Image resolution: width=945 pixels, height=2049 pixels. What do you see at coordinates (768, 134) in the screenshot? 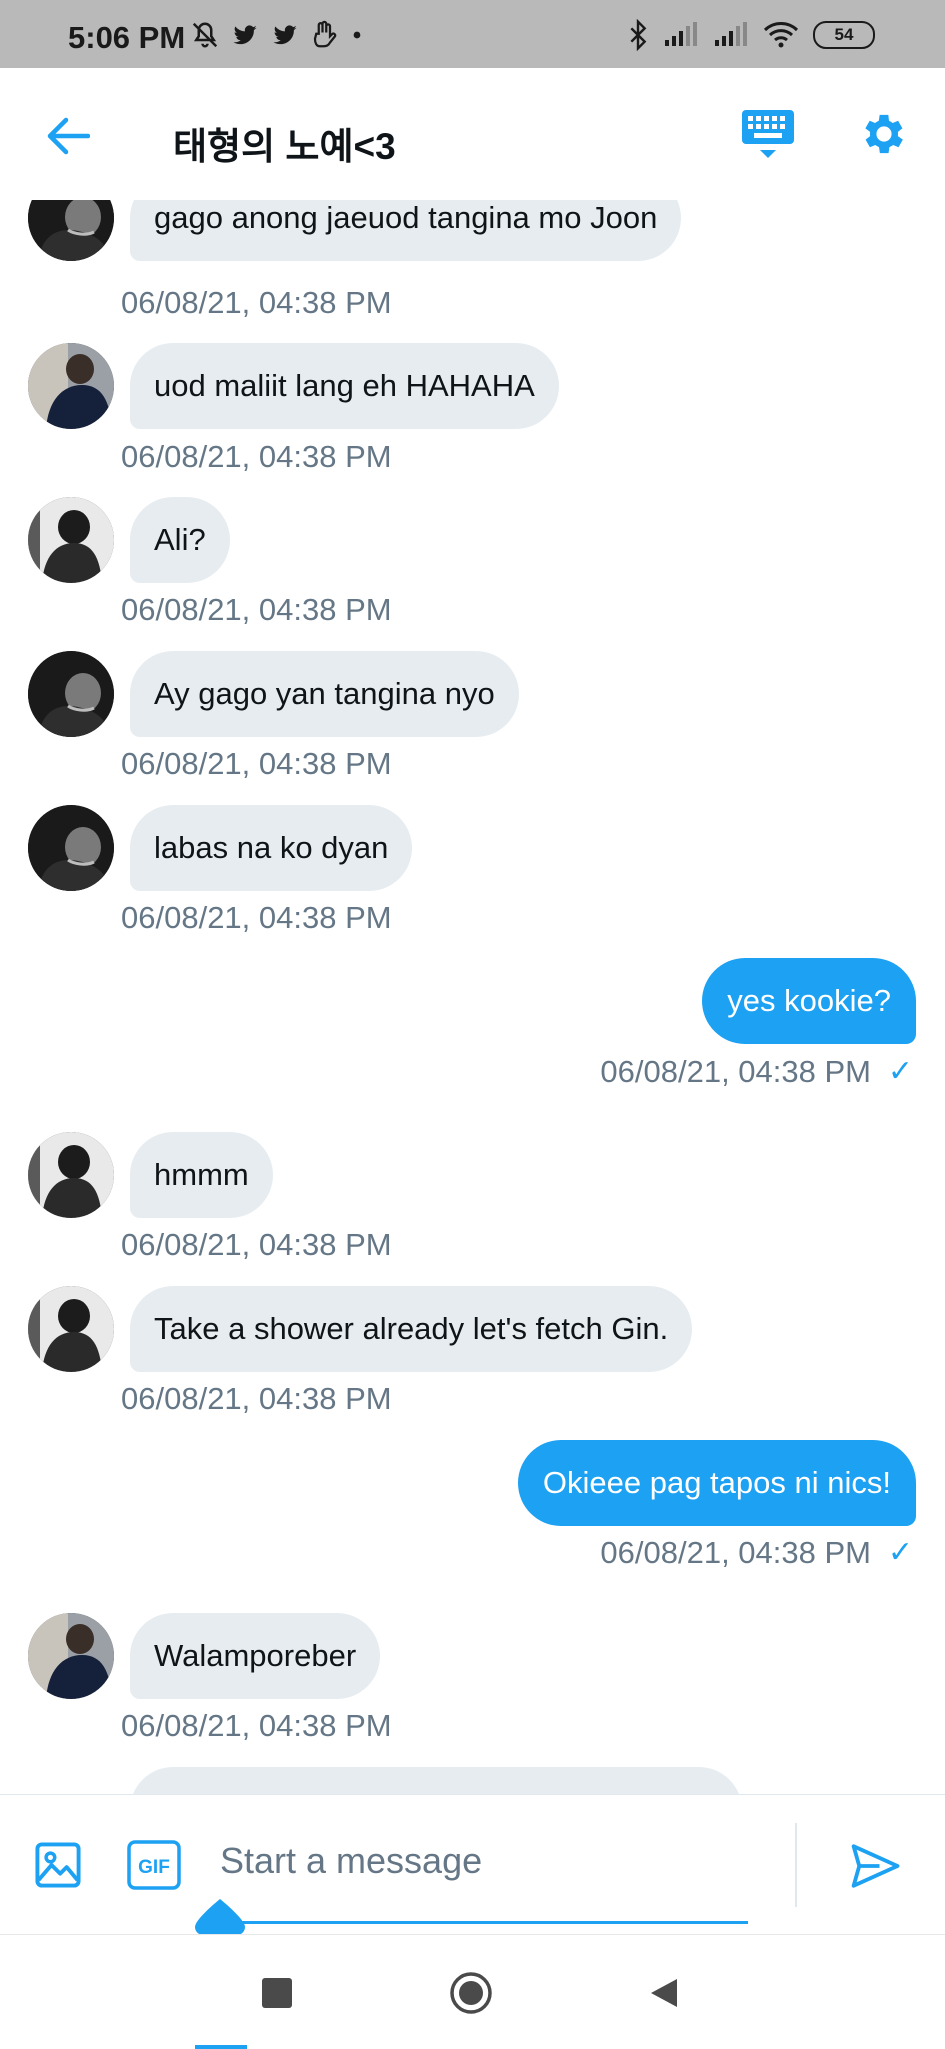
I see `keyboard-icon` at bounding box center [768, 134].